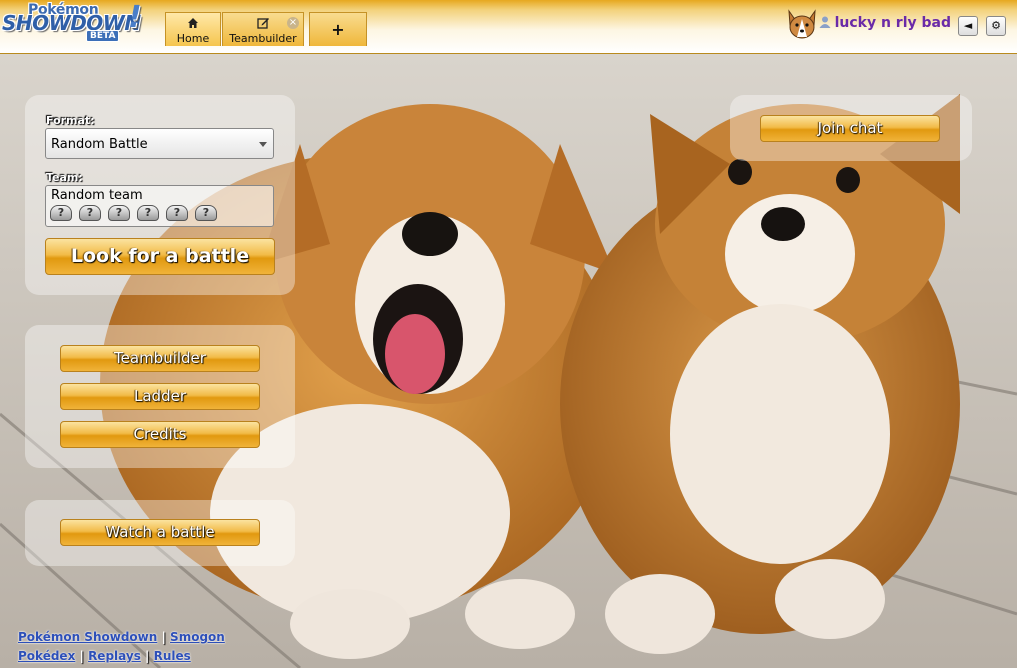  What do you see at coordinates (70, 120) in the screenshot?
I see `format-label: Format:` at bounding box center [70, 120].